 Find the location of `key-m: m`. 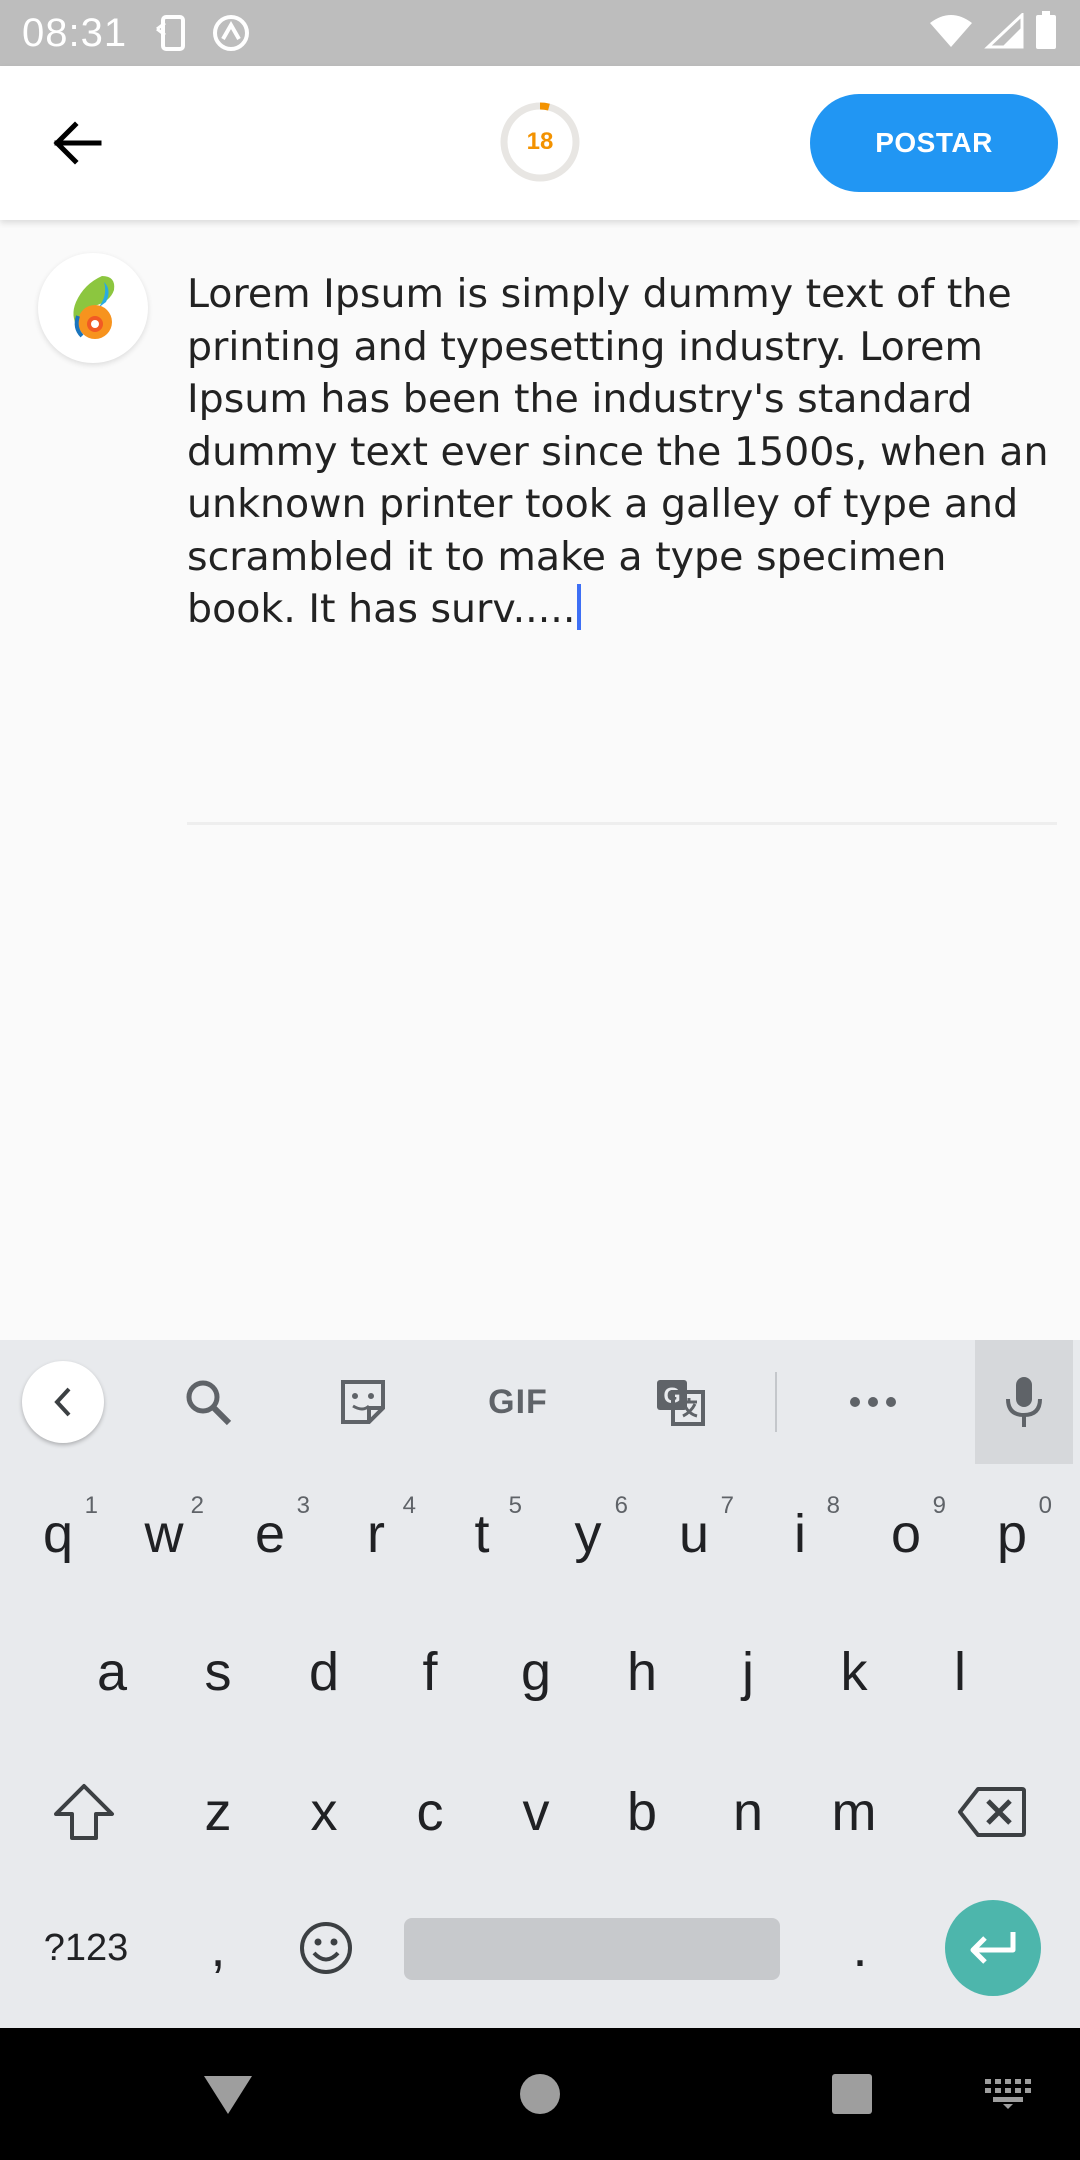

key-m: m is located at coordinates (854, 1812).